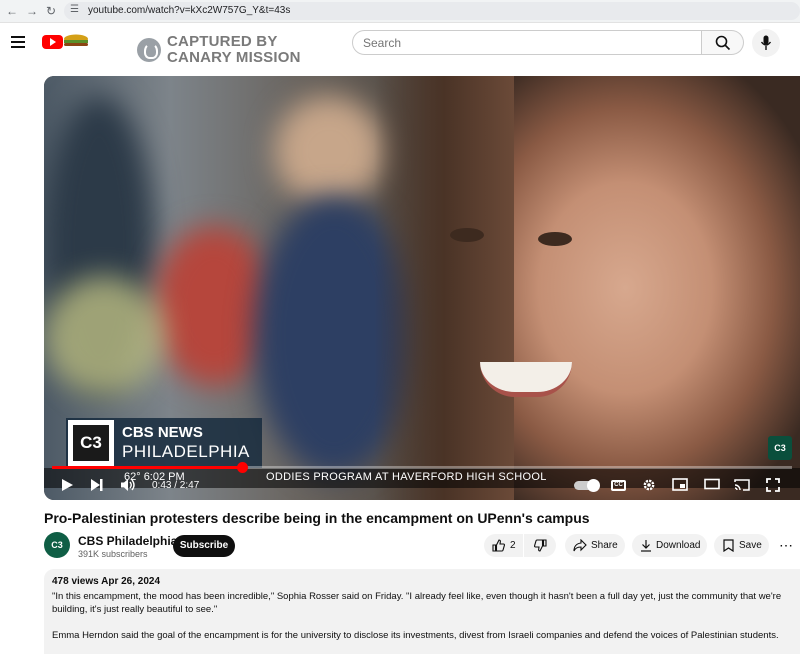  I want to click on time-display: 0:43 / 2:47, so click(176, 485).